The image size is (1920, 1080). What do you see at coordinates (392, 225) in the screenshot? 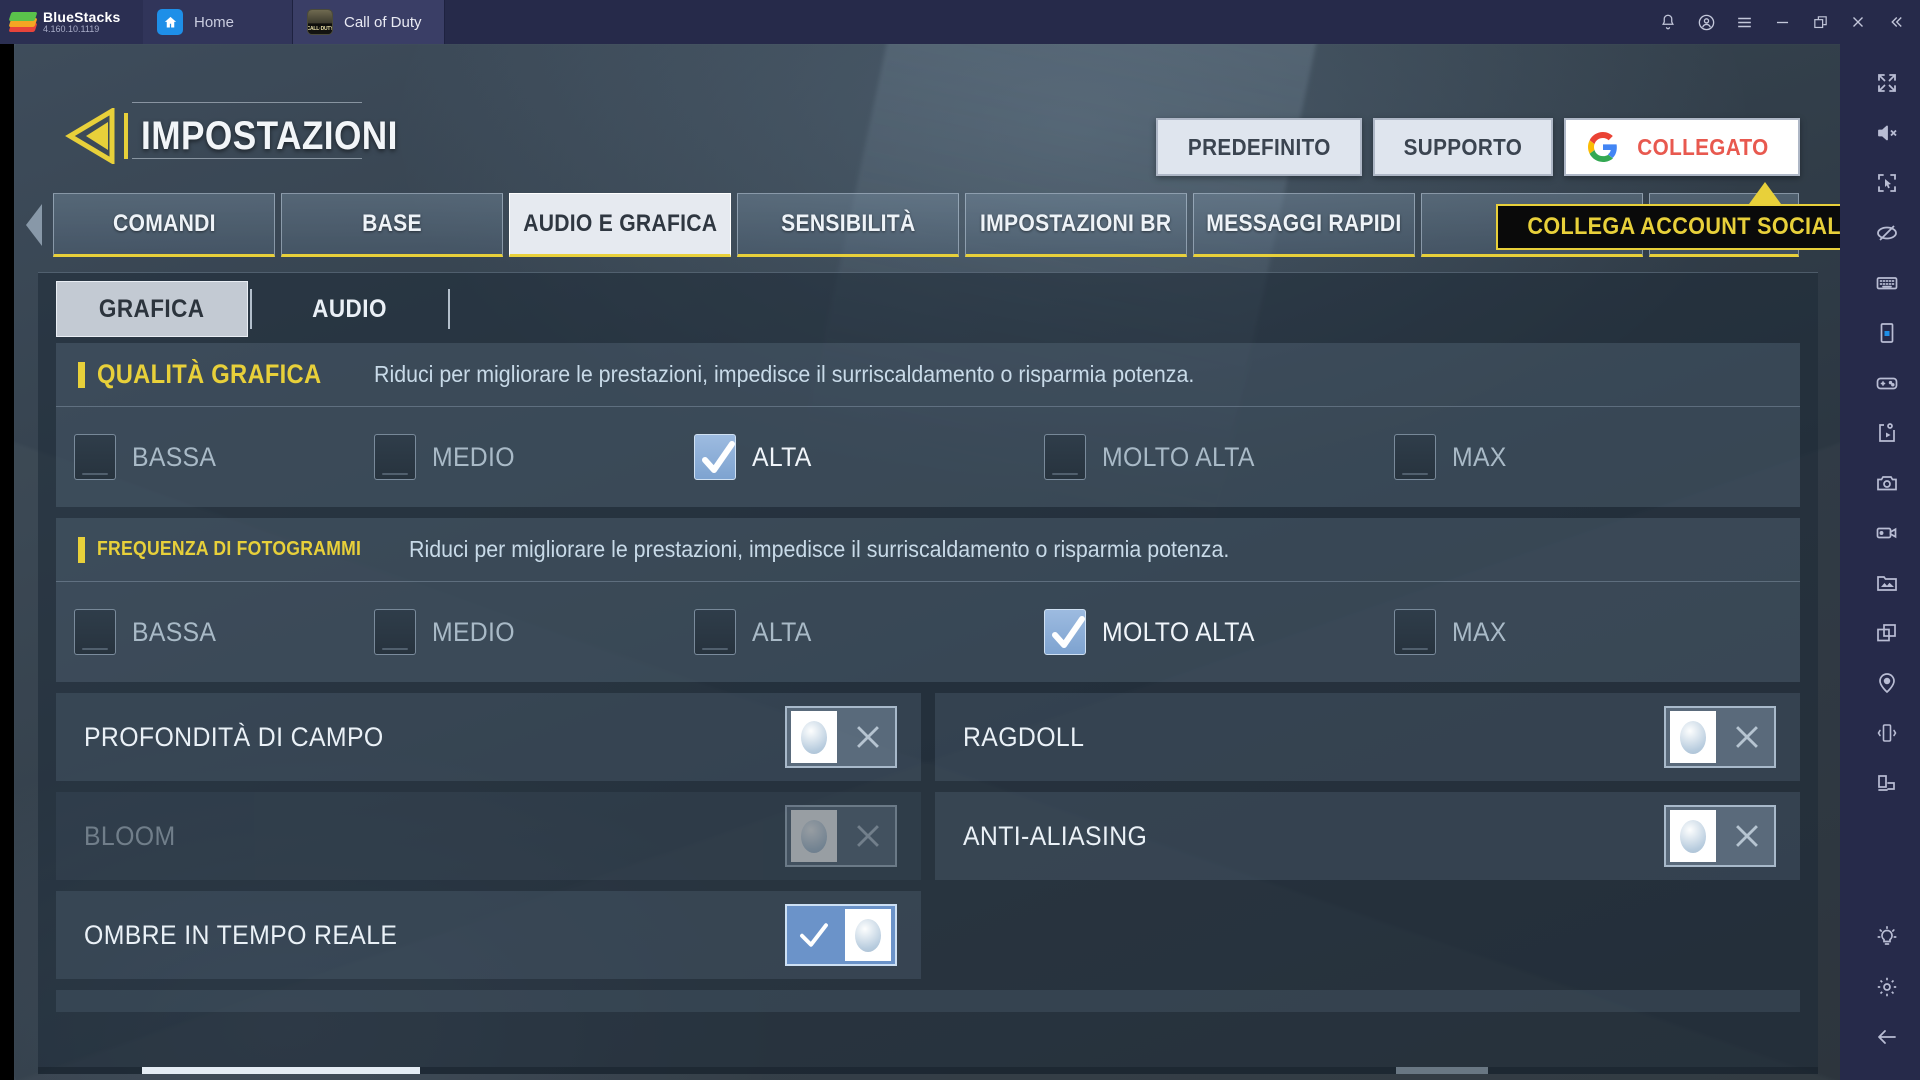
I see `tab-base: BASE` at bounding box center [392, 225].